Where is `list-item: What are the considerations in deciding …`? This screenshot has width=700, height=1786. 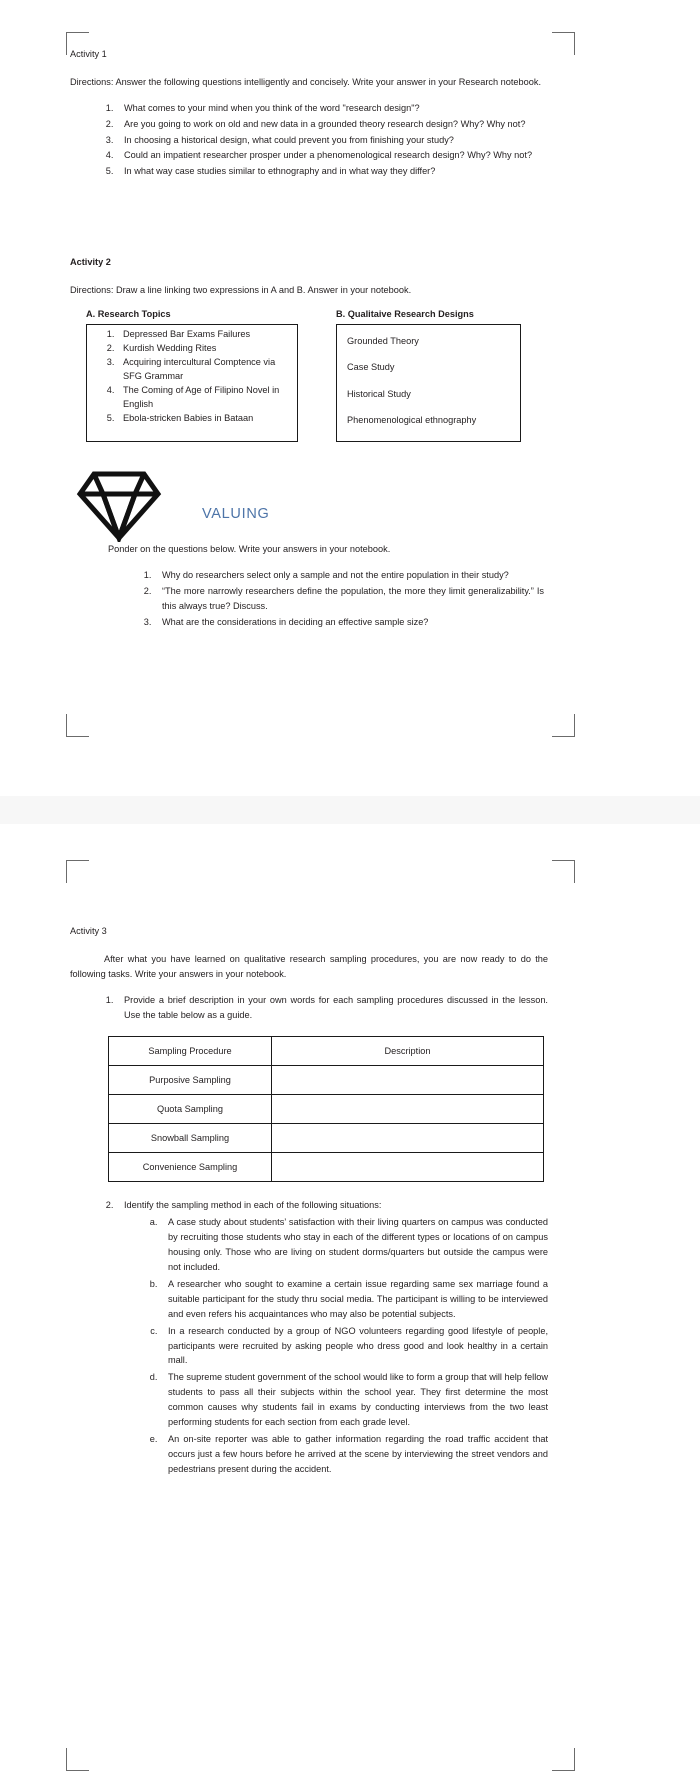 list-item: What are the considerations in deciding … is located at coordinates (349, 622).